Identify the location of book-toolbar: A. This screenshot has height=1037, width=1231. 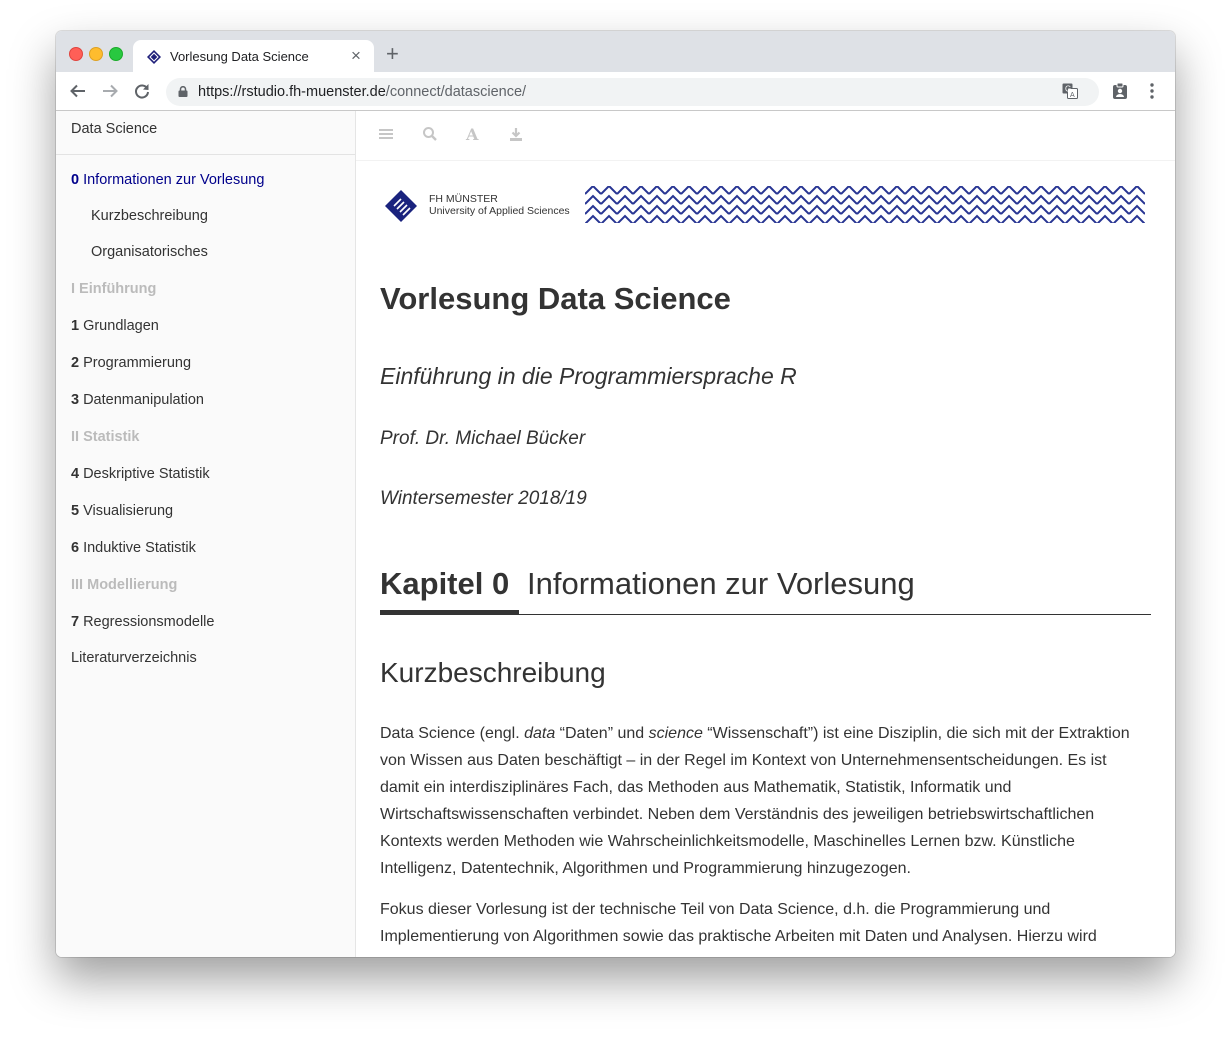
(765, 136).